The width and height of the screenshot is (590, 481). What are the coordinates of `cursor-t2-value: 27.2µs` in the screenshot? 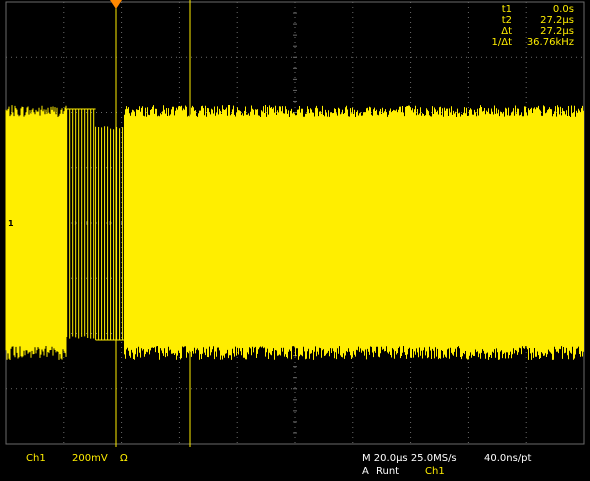 It's located at (557, 20).